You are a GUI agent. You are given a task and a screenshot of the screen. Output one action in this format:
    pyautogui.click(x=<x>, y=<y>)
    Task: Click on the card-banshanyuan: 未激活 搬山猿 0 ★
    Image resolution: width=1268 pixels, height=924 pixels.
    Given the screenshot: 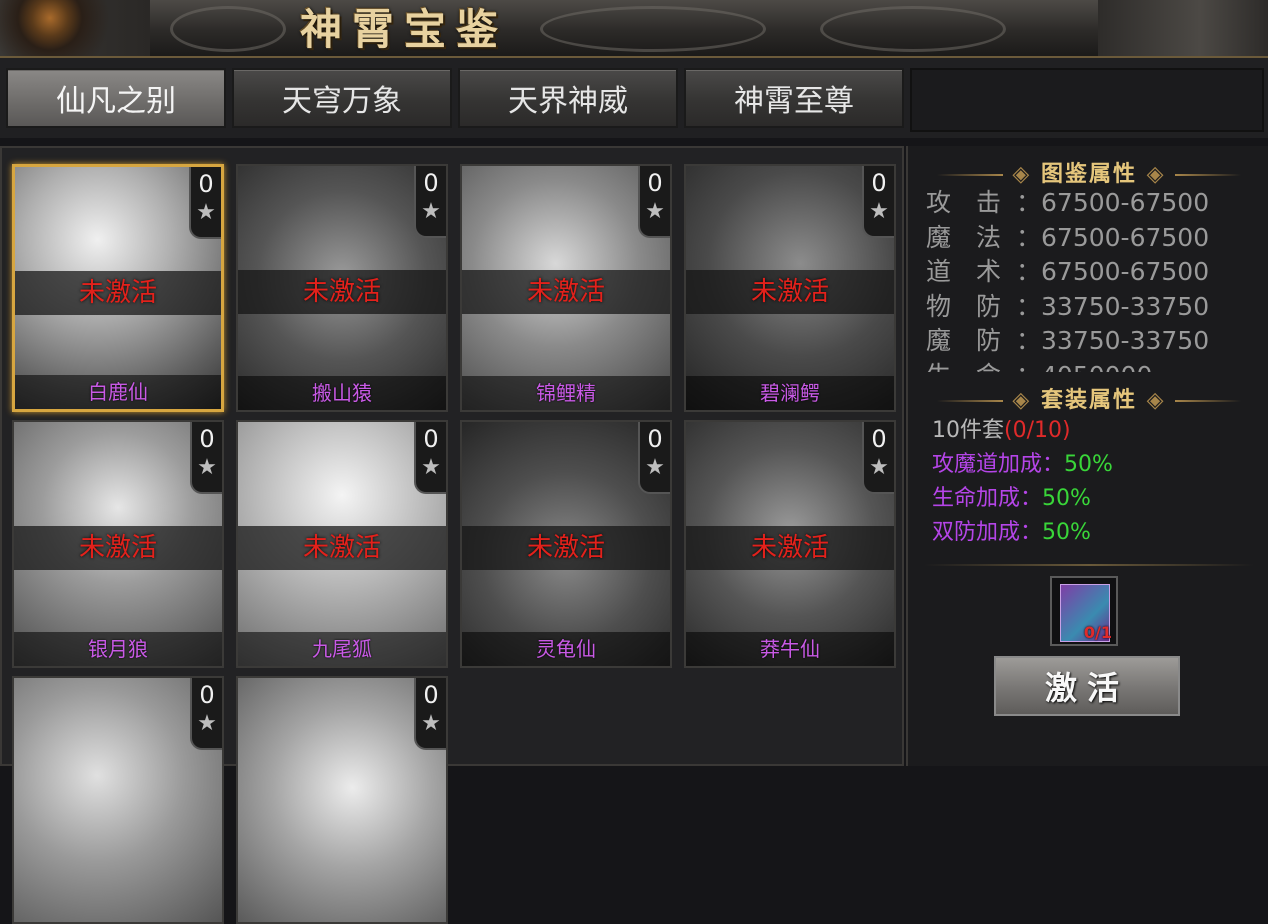 What is the action you would take?
    pyautogui.click(x=342, y=288)
    